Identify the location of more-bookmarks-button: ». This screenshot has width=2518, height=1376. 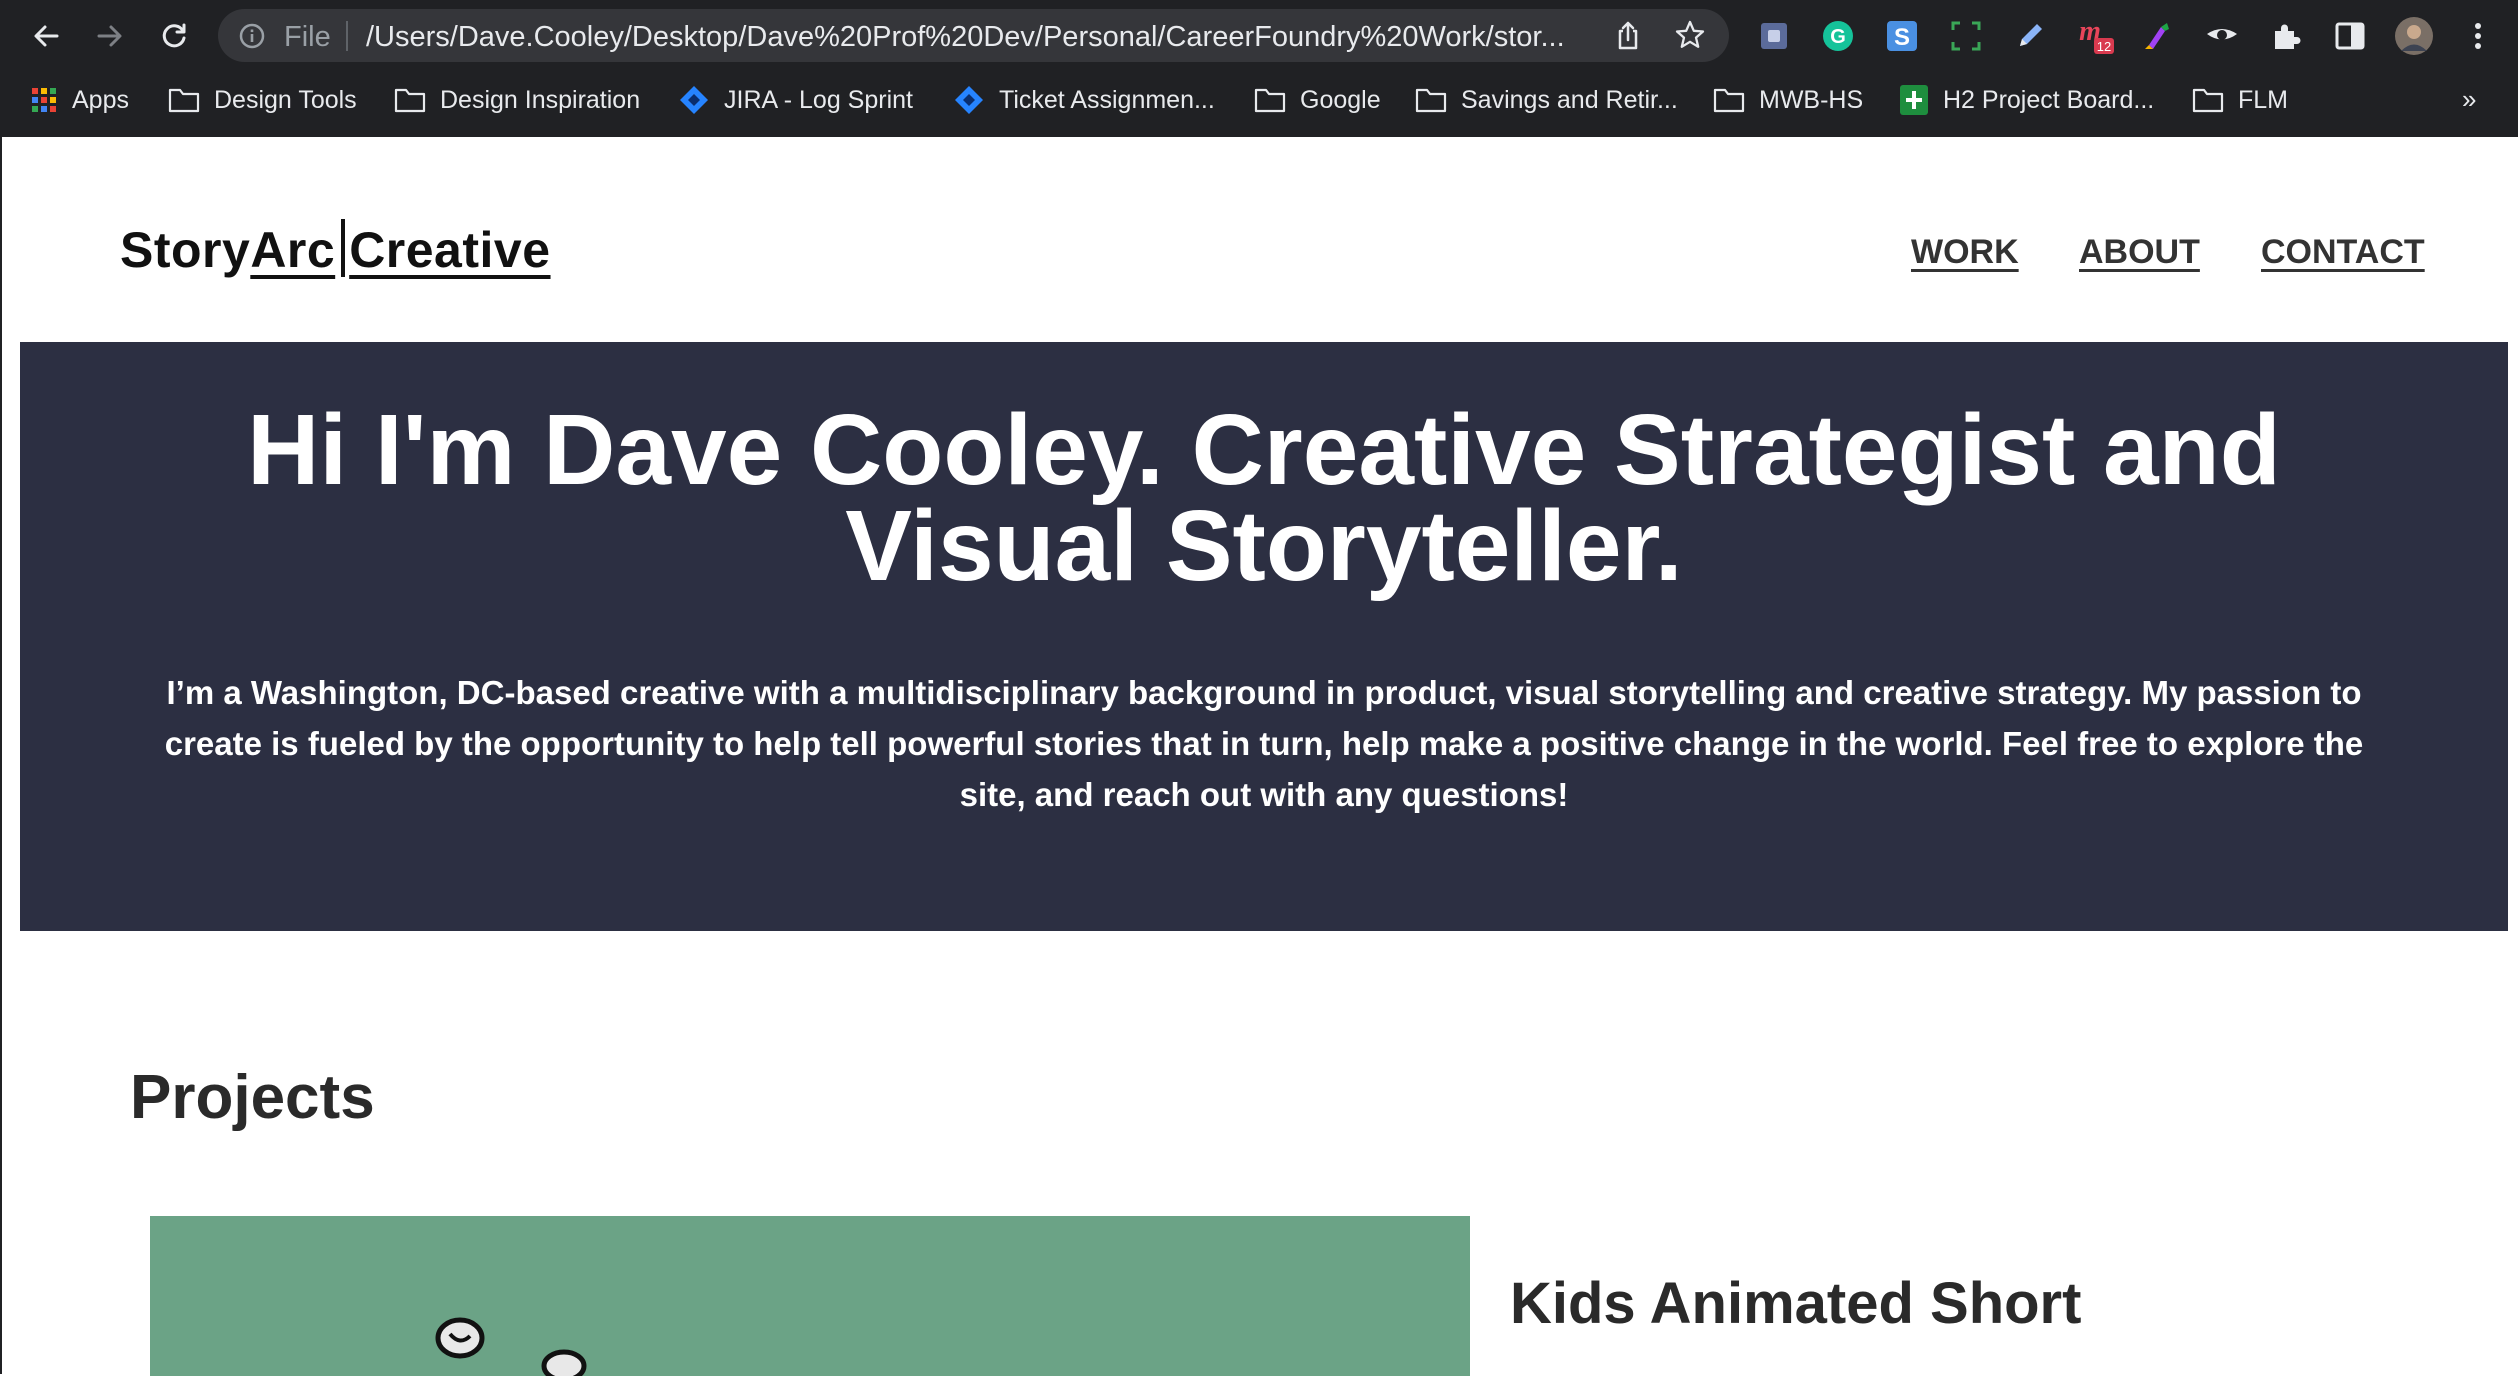
(2469, 99).